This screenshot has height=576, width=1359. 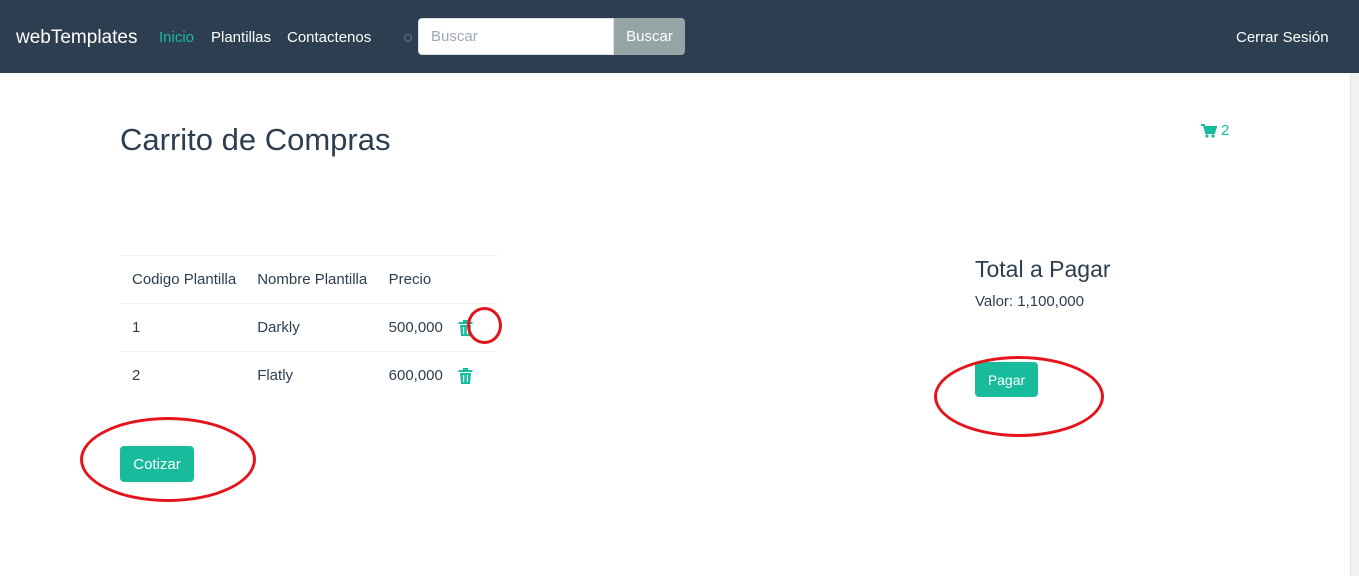 What do you see at coordinates (649, 36) in the screenshot?
I see `search-button: Buscar` at bounding box center [649, 36].